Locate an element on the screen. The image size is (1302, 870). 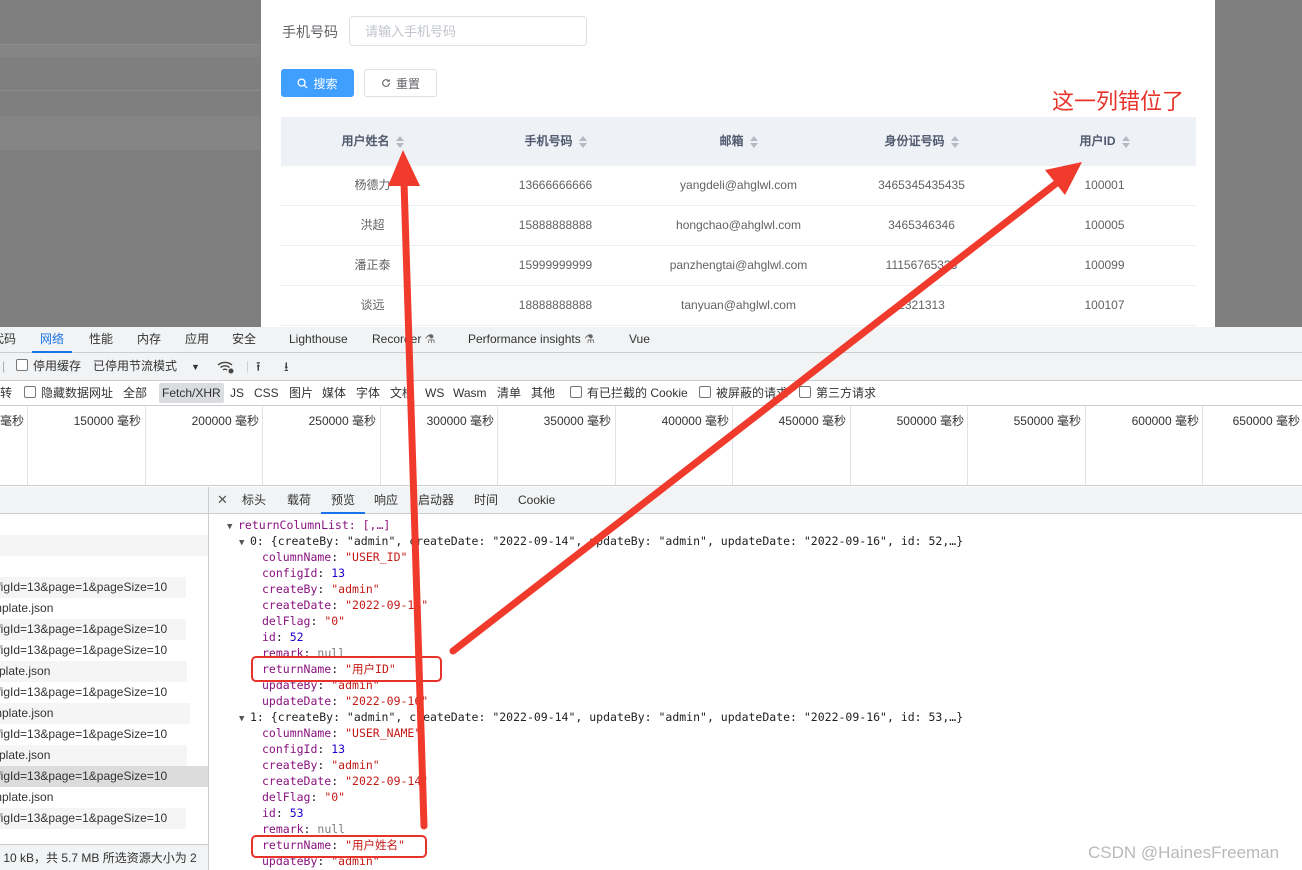
arrow-to-user-name-column is located at coordinates (408, 490).